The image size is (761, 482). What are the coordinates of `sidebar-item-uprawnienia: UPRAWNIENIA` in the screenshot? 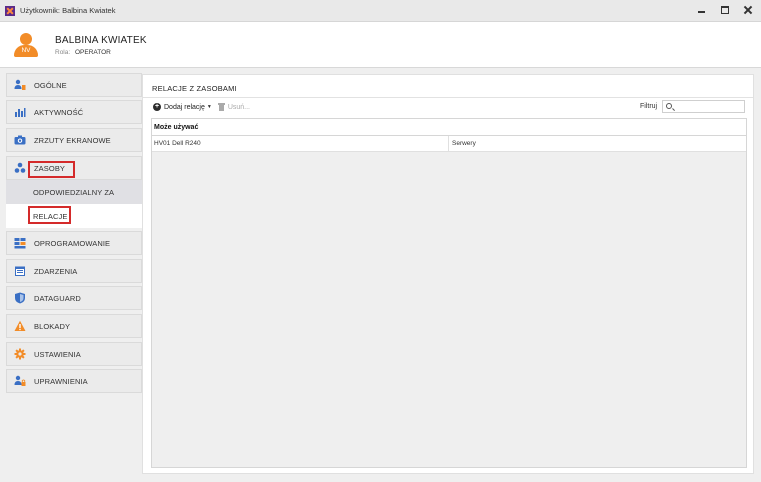 It's located at (74, 381).